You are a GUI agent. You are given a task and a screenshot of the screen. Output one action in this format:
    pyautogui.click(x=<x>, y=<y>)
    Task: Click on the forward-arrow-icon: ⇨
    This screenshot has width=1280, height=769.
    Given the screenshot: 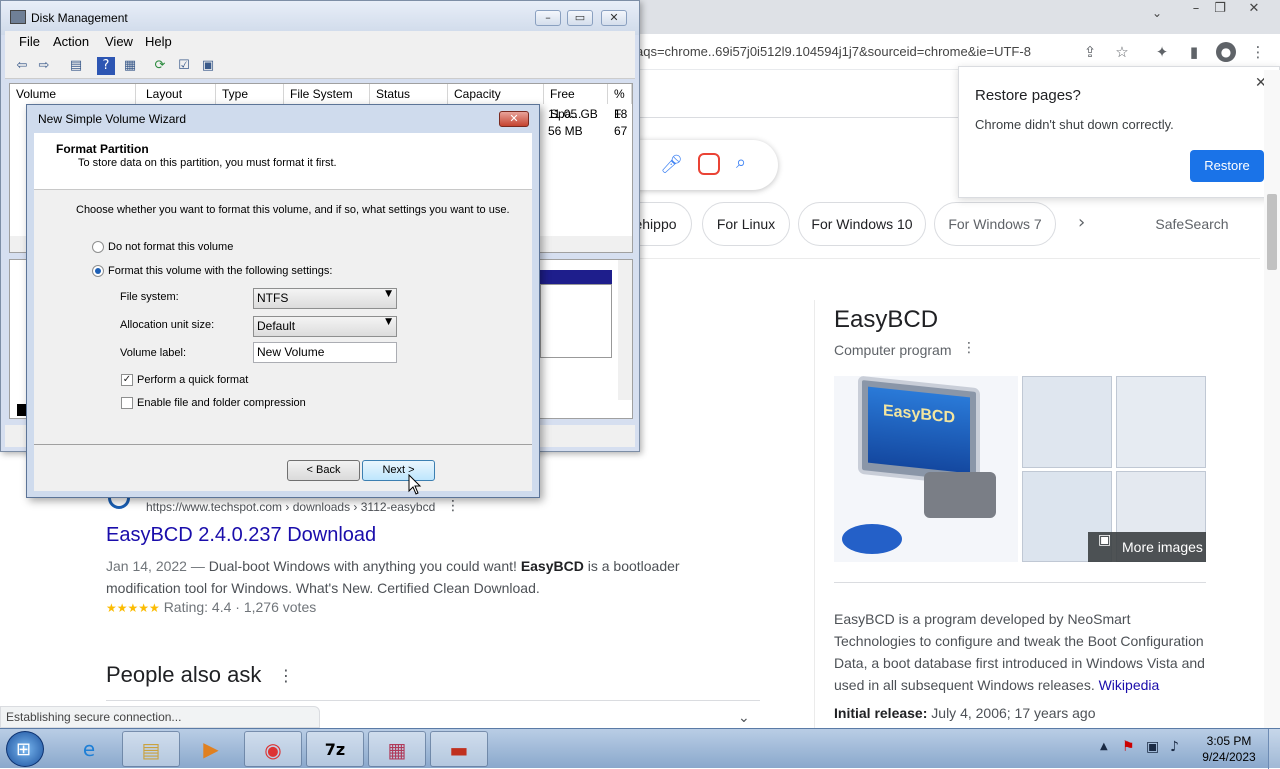 What is the action you would take?
    pyautogui.click(x=44, y=66)
    